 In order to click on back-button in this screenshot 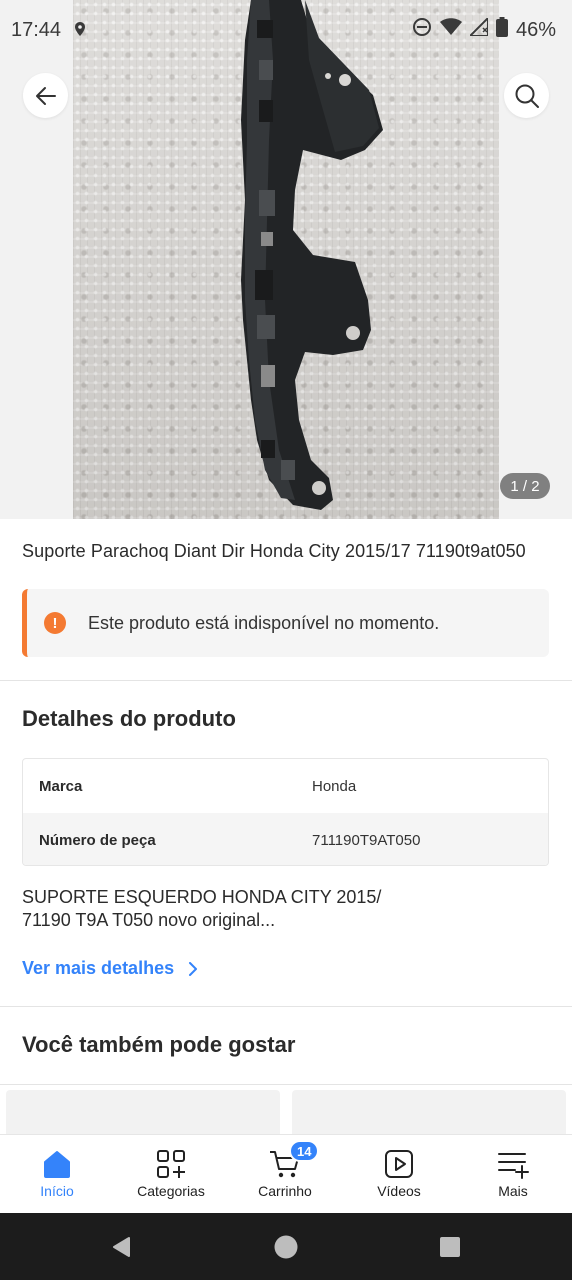, I will do `click(45, 95)`.